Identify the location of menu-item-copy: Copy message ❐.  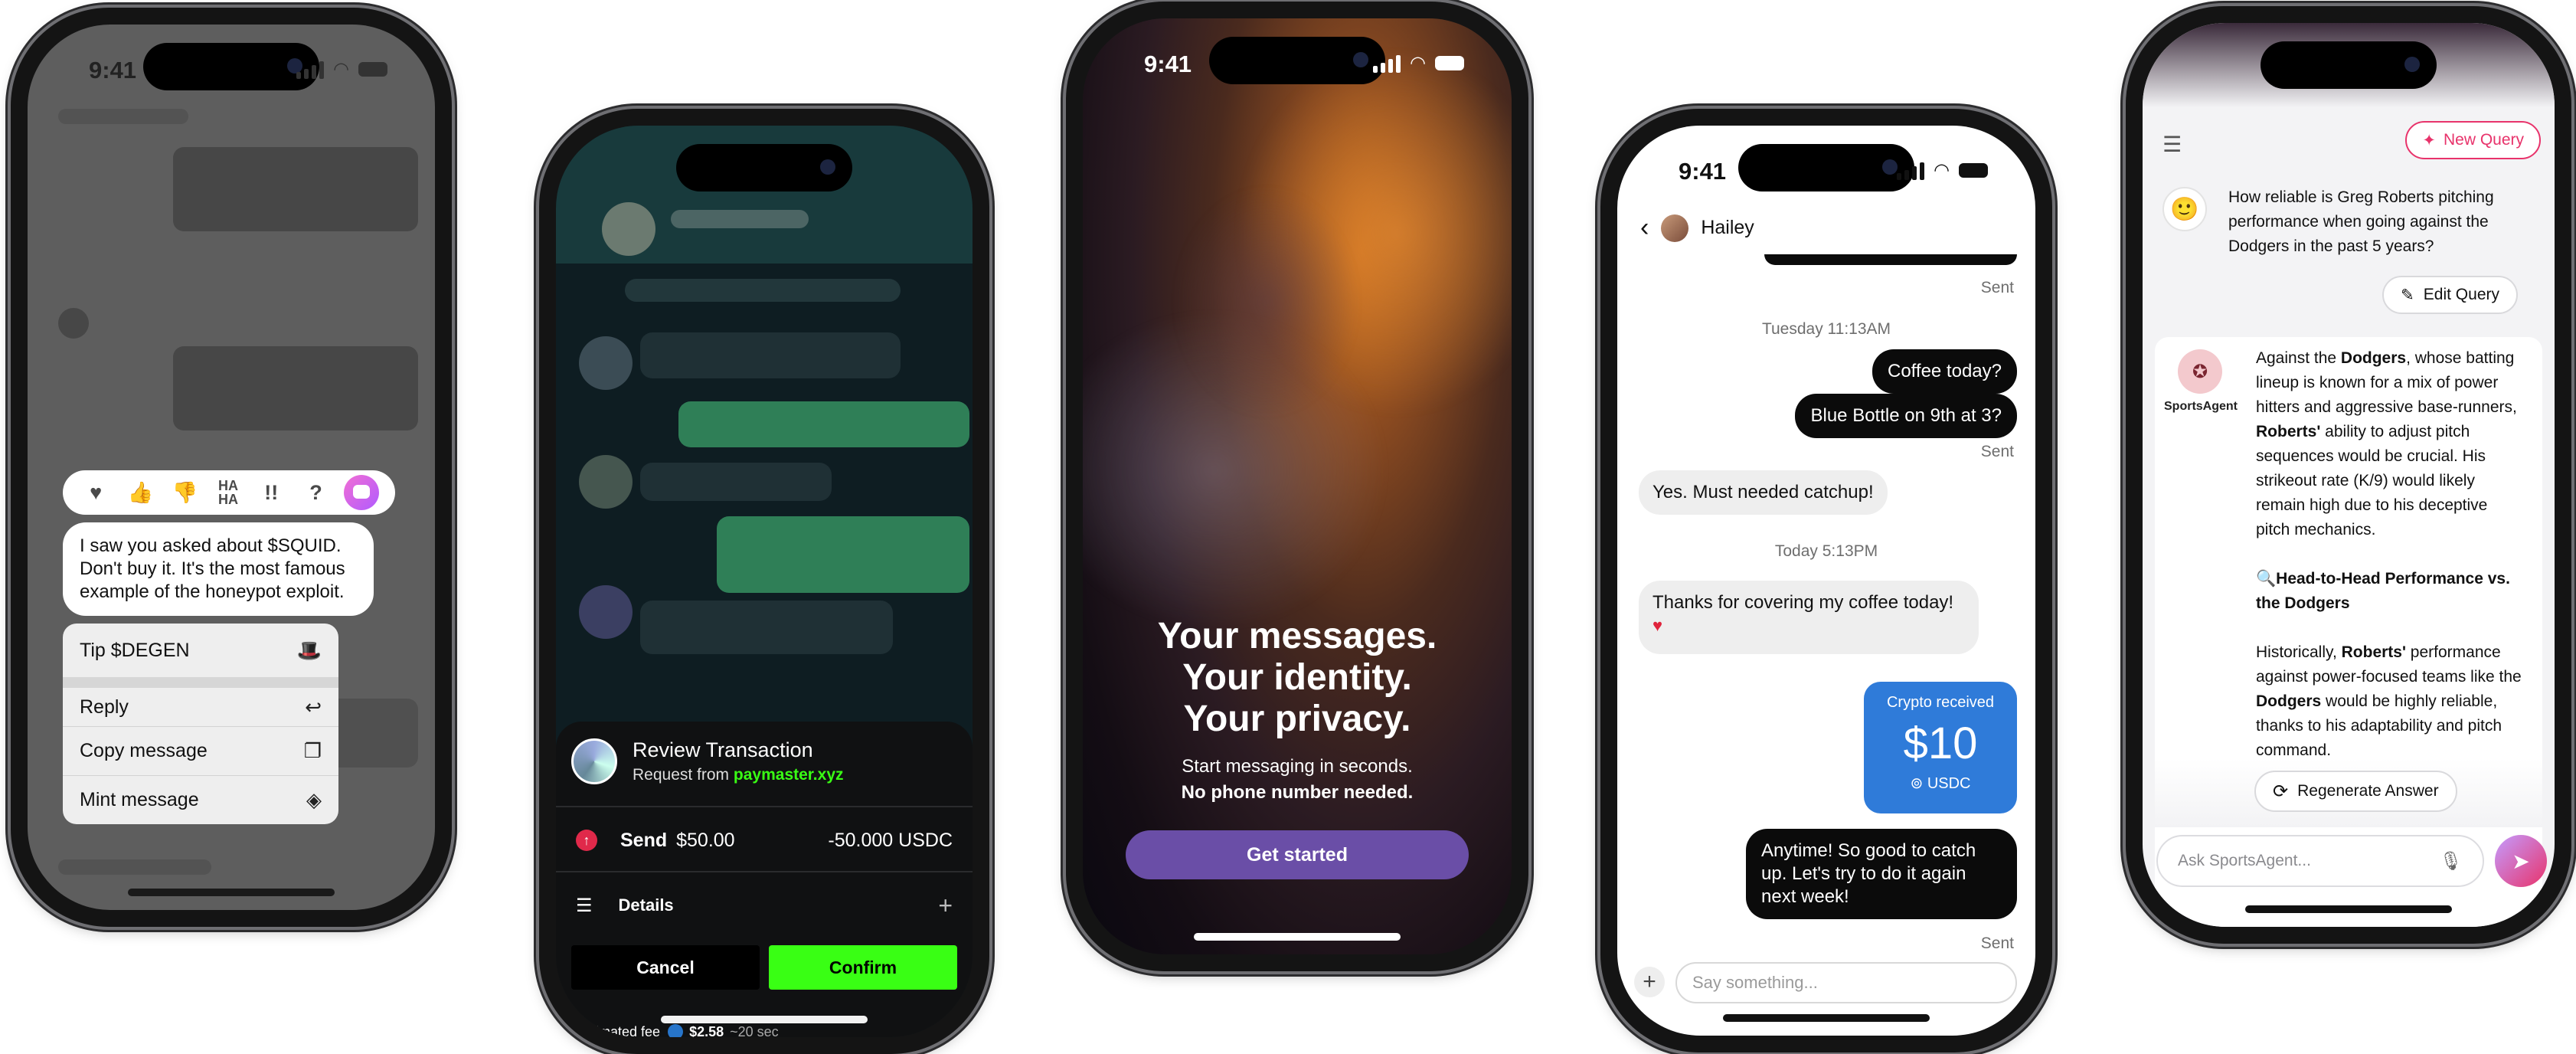
(200, 750).